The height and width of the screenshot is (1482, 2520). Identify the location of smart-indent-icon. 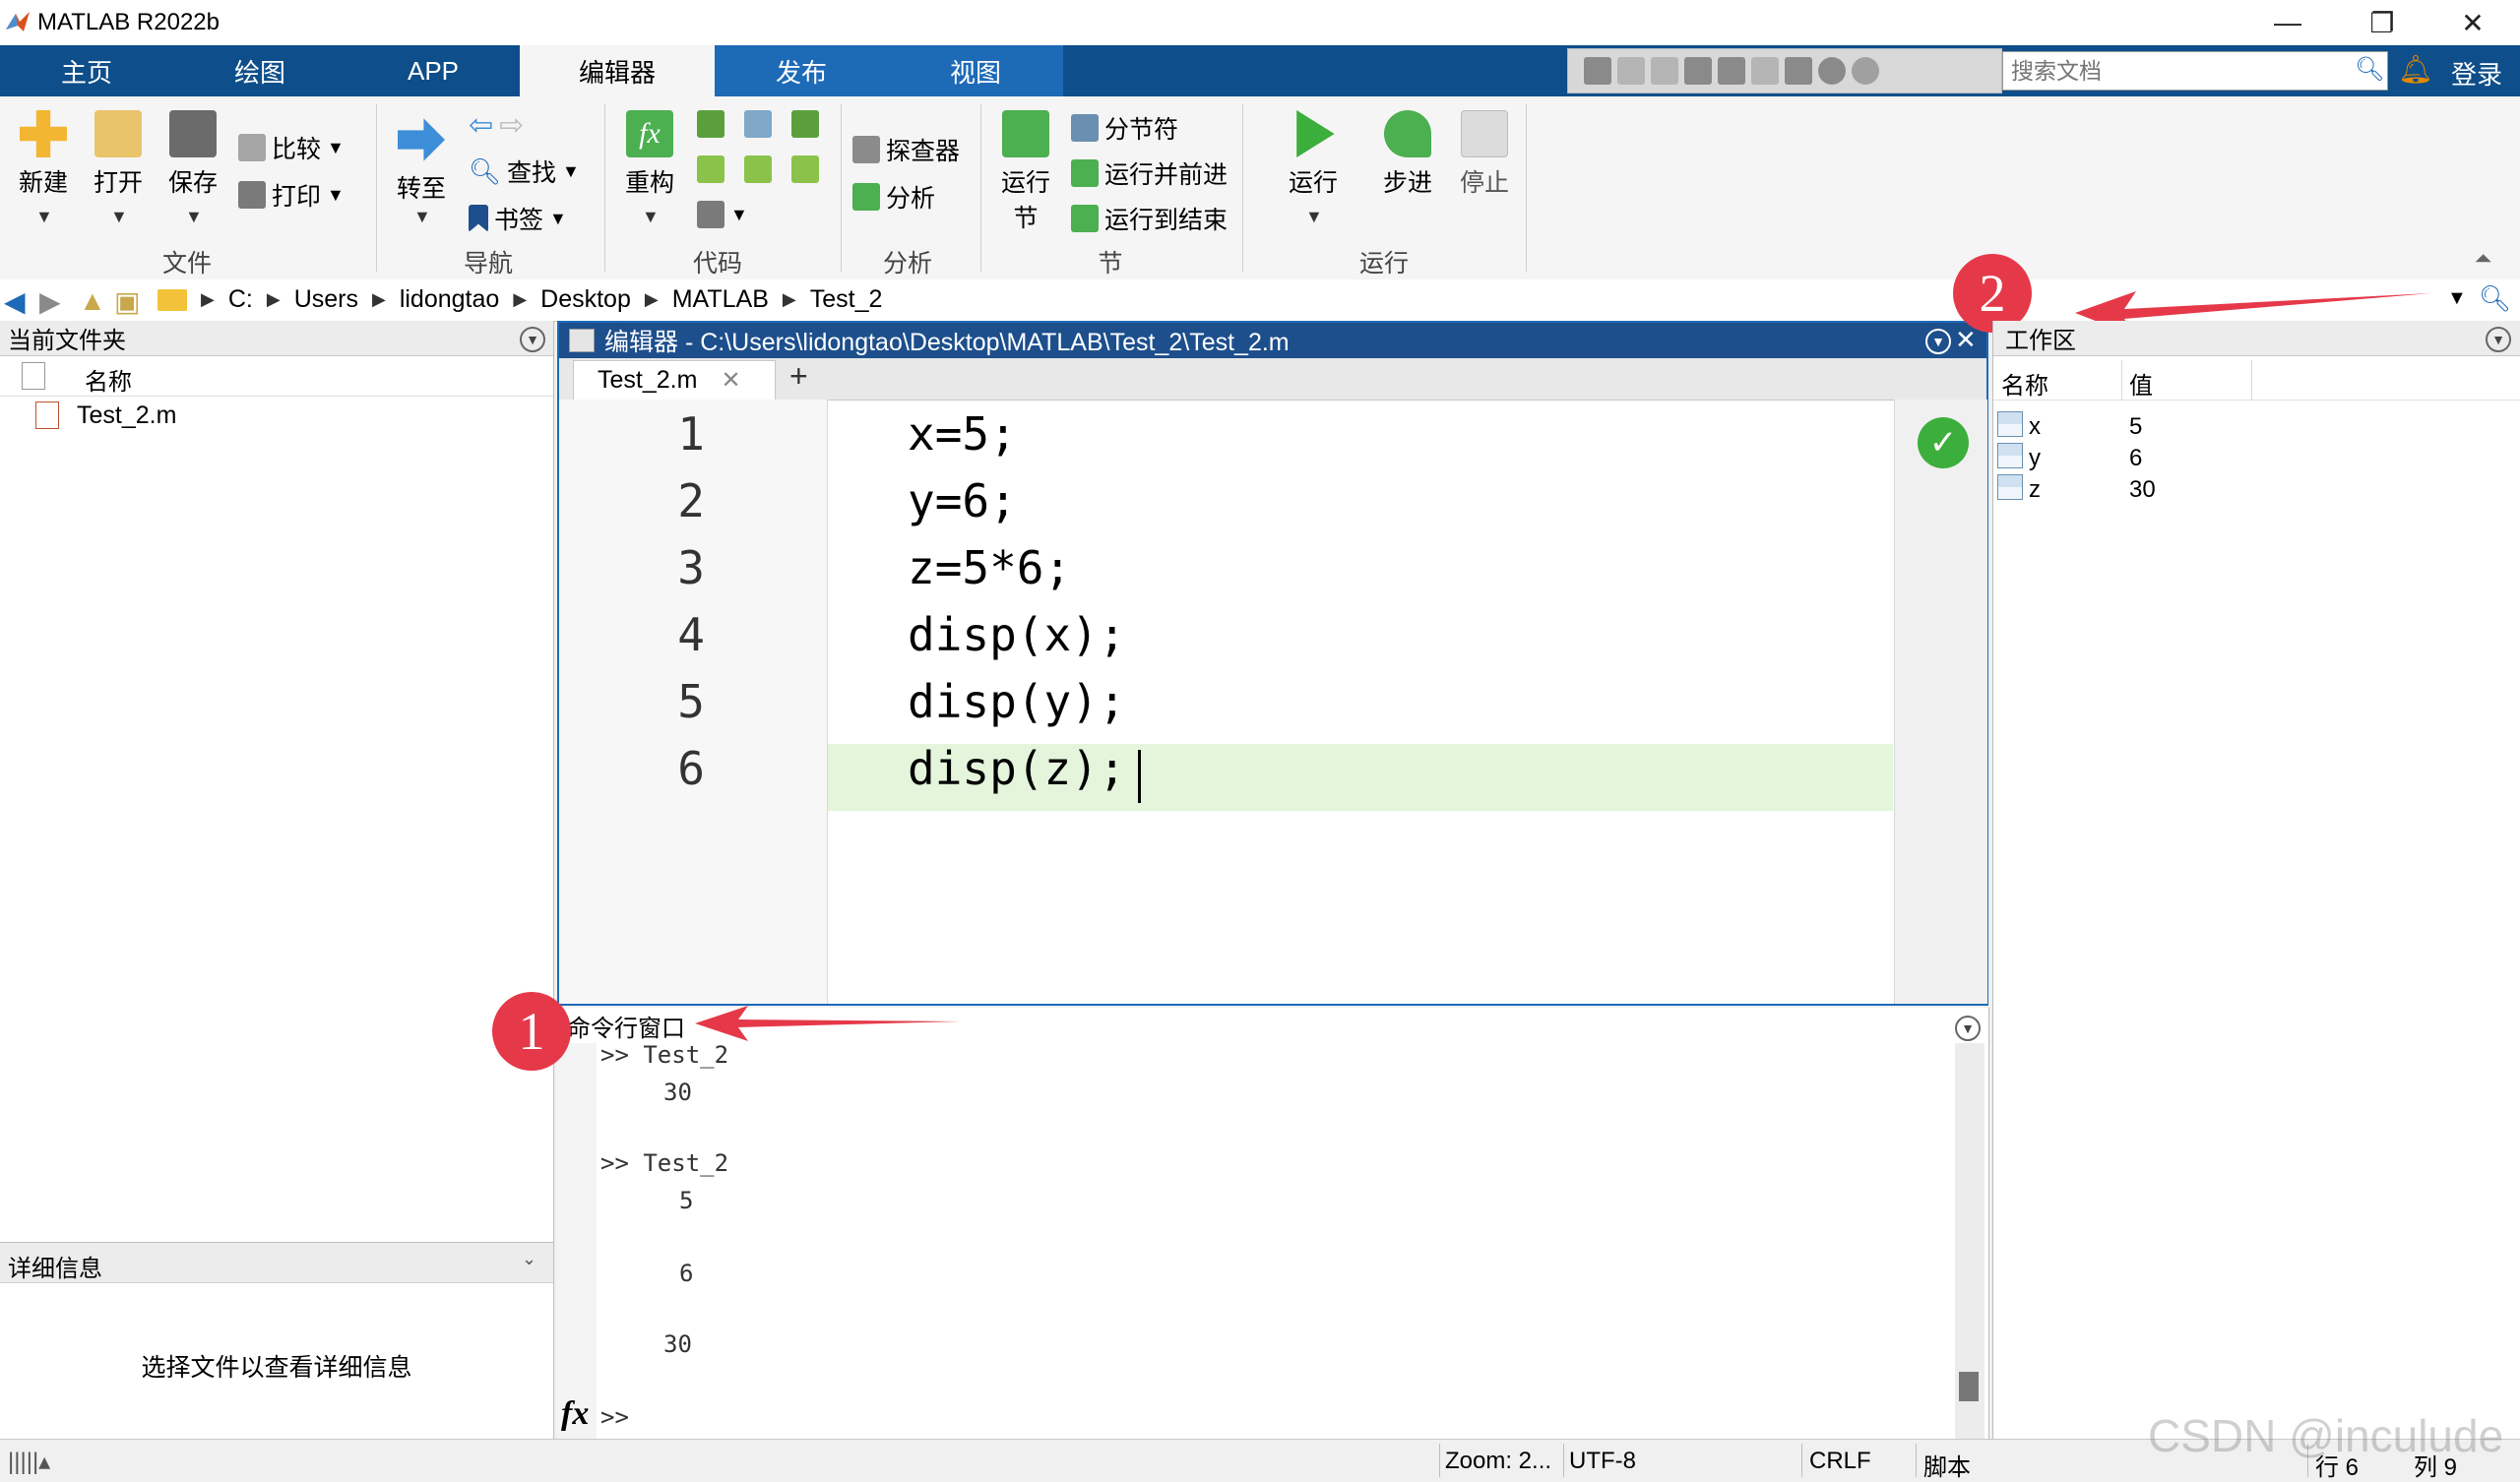
(710, 169).